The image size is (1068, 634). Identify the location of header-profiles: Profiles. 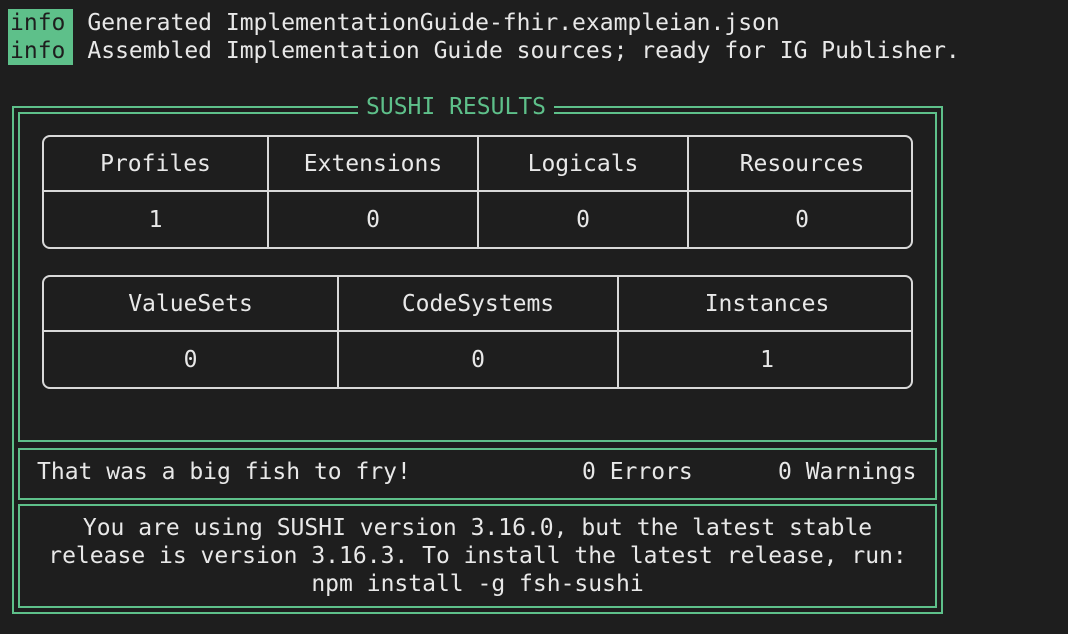
(156, 164).